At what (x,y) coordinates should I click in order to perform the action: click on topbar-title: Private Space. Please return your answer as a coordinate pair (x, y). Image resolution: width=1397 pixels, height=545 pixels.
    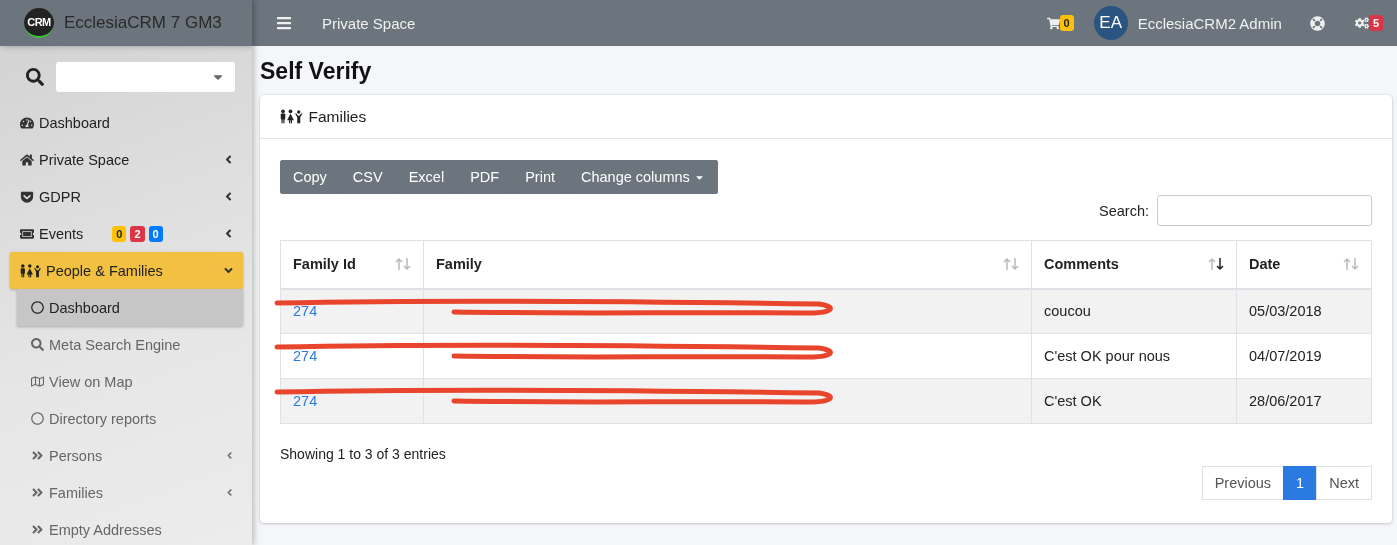
    Looking at the image, I should click on (369, 23).